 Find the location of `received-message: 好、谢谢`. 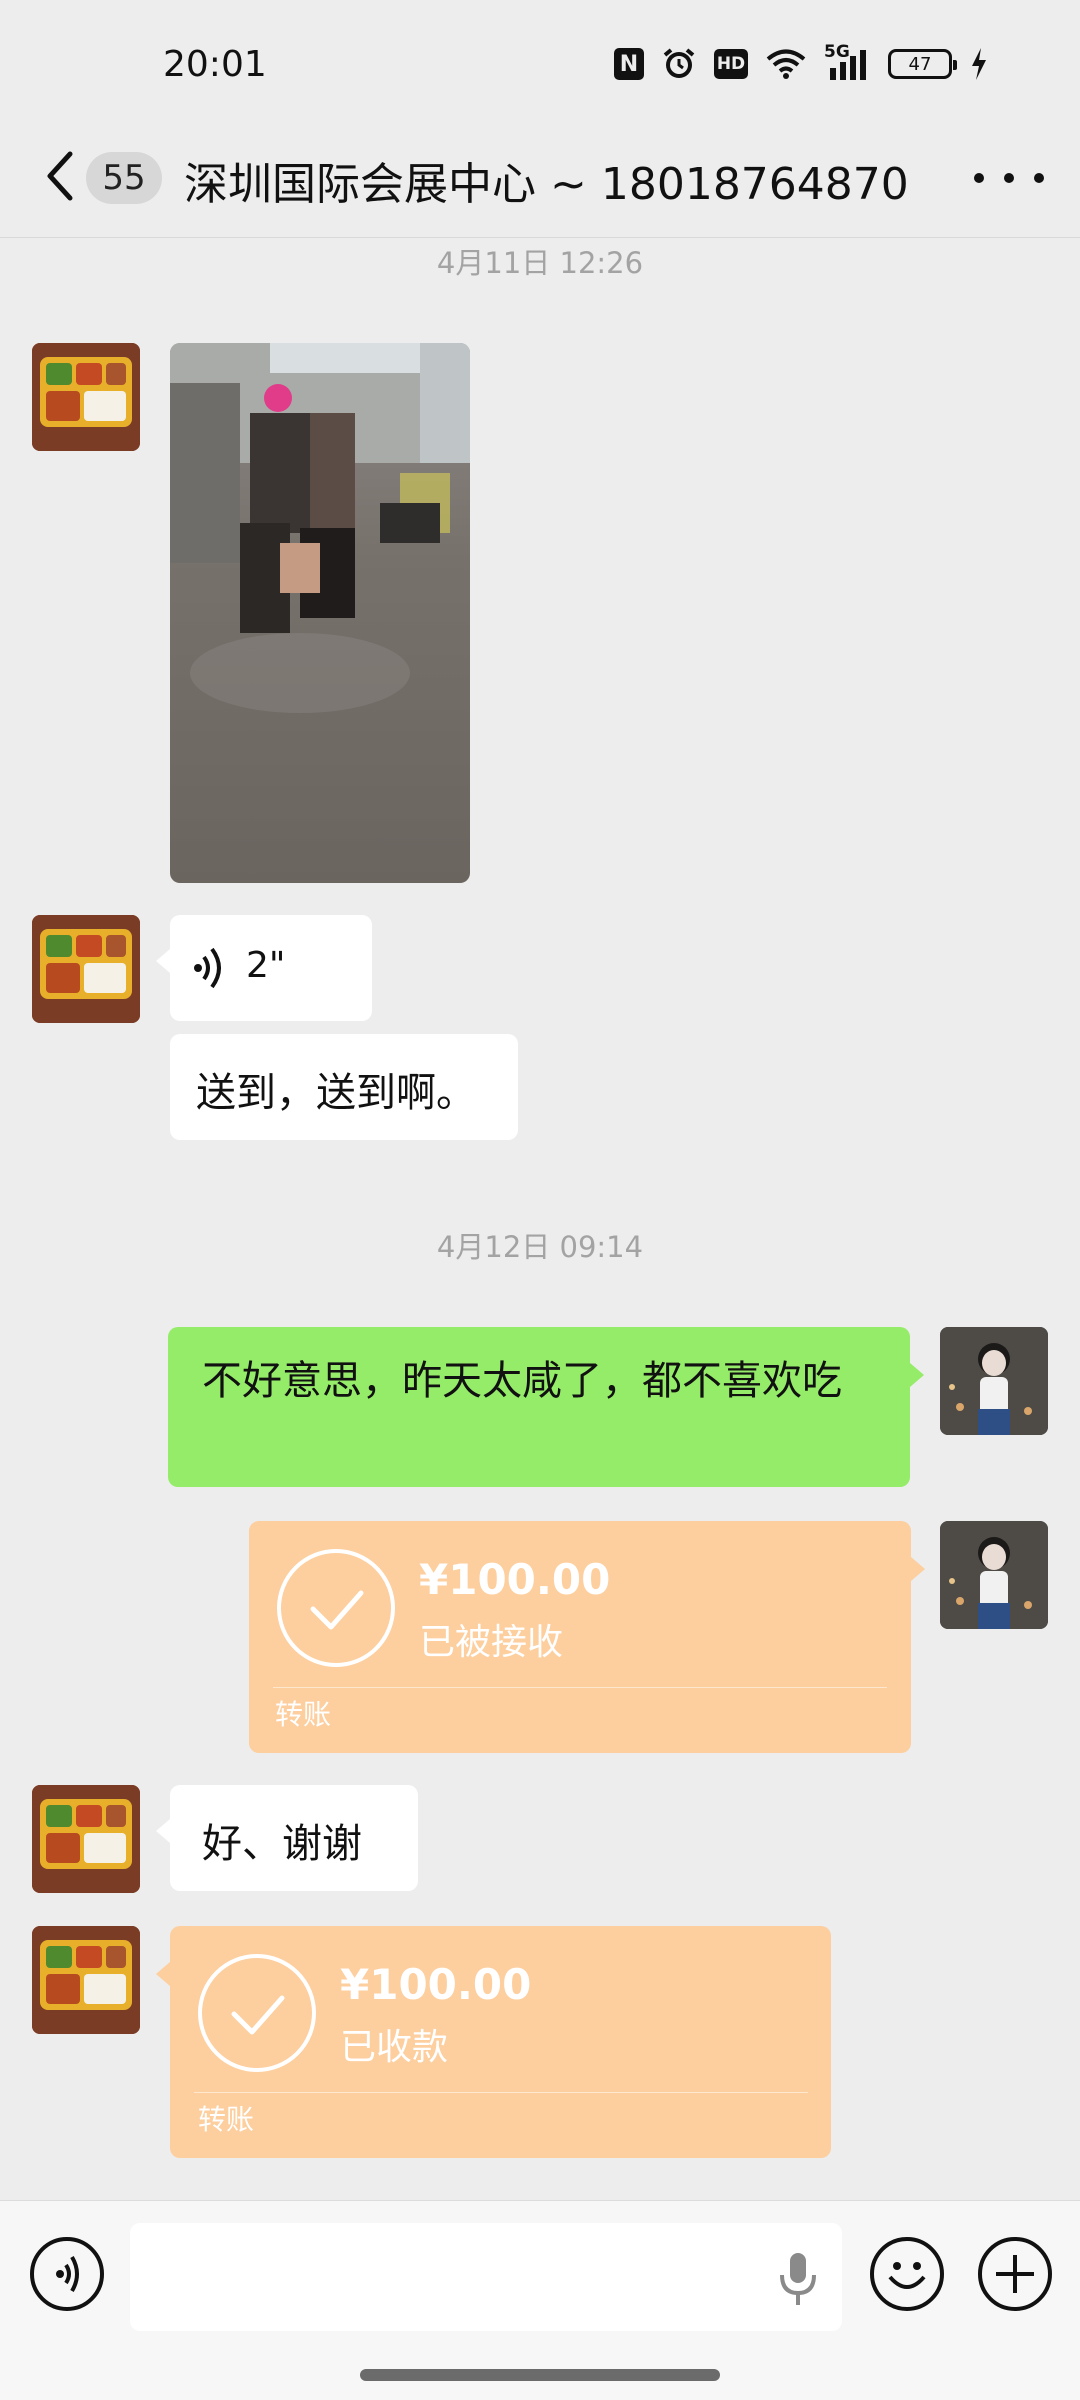

received-message: 好、谢谢 is located at coordinates (287, 1838).